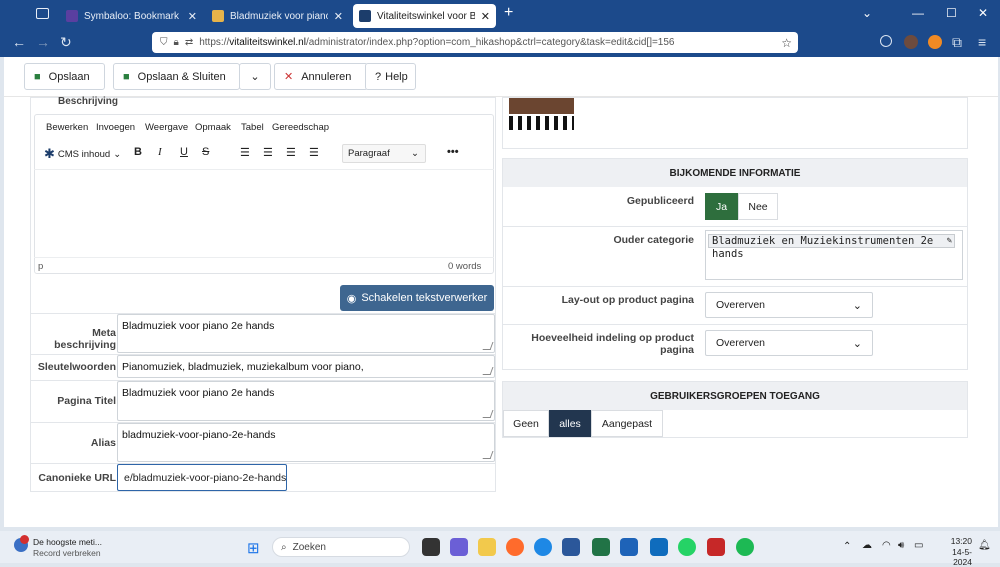 Image resolution: width=1000 pixels, height=567 pixels. Describe the element at coordinates (847, 546) in the screenshot. I see `tray-chevron-up-icon: ⌃` at that location.